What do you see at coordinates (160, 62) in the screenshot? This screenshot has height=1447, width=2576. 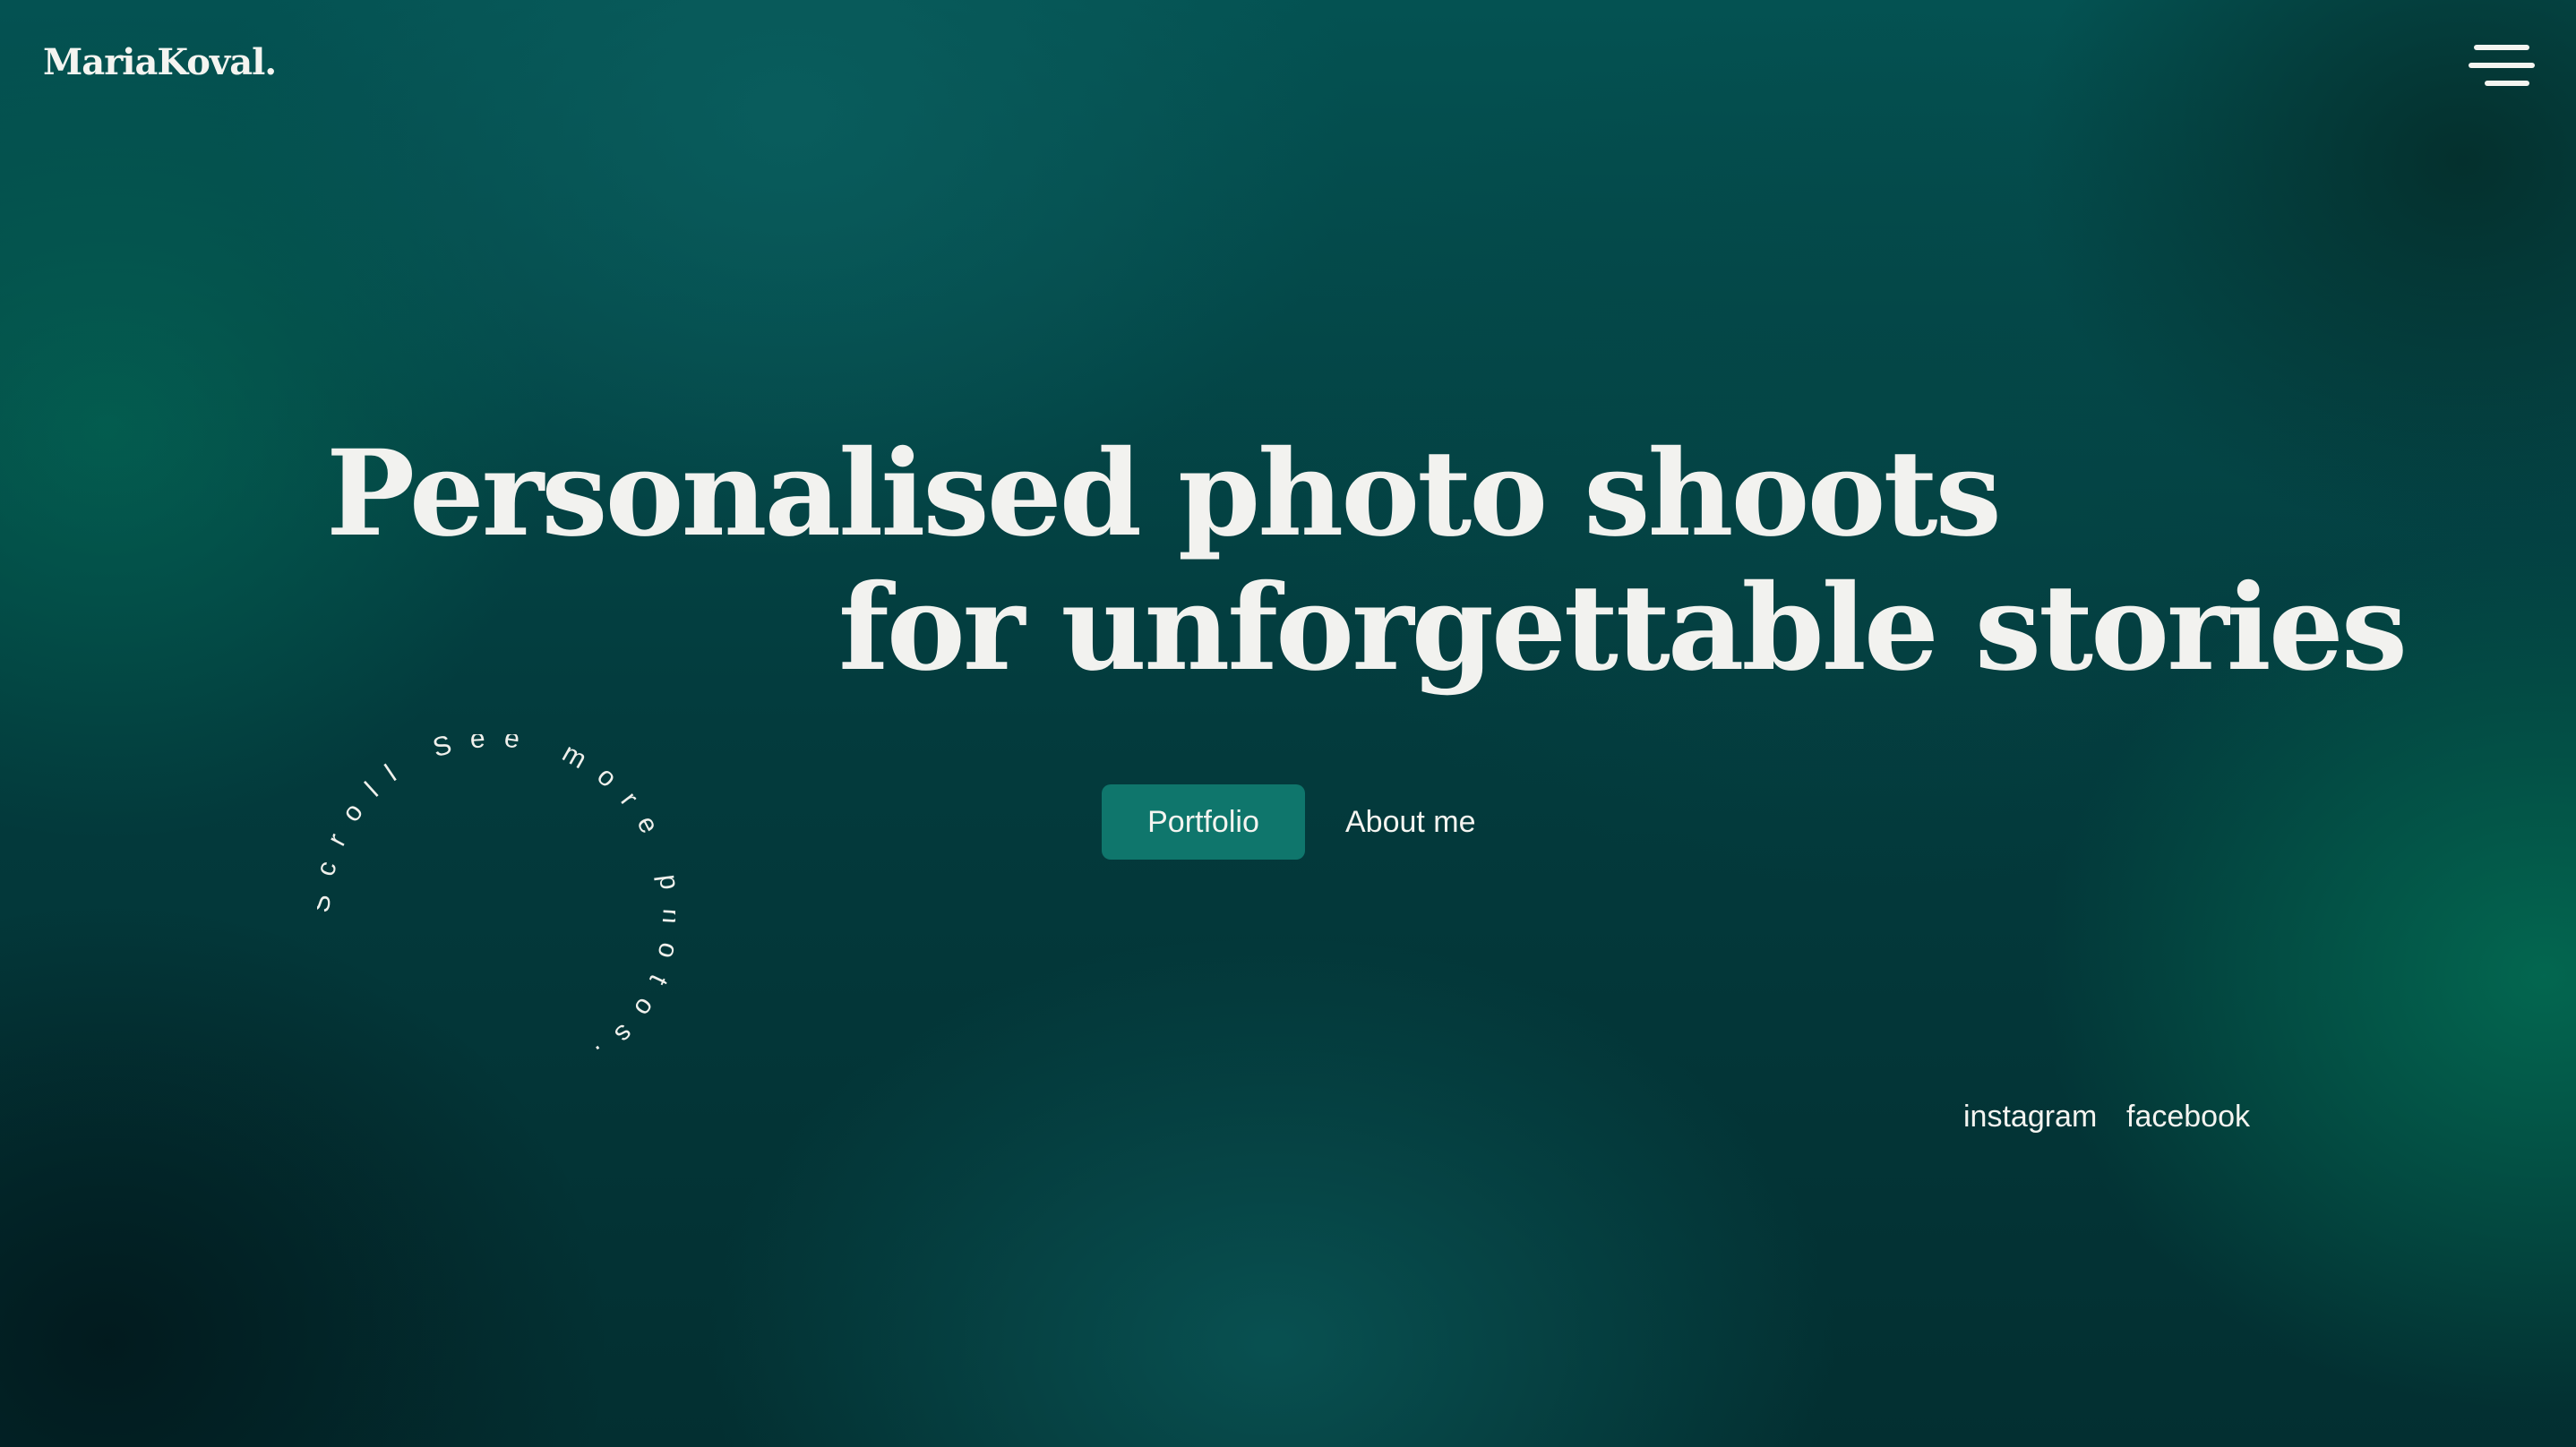 I see `site-logo: MariaKoval.` at bounding box center [160, 62].